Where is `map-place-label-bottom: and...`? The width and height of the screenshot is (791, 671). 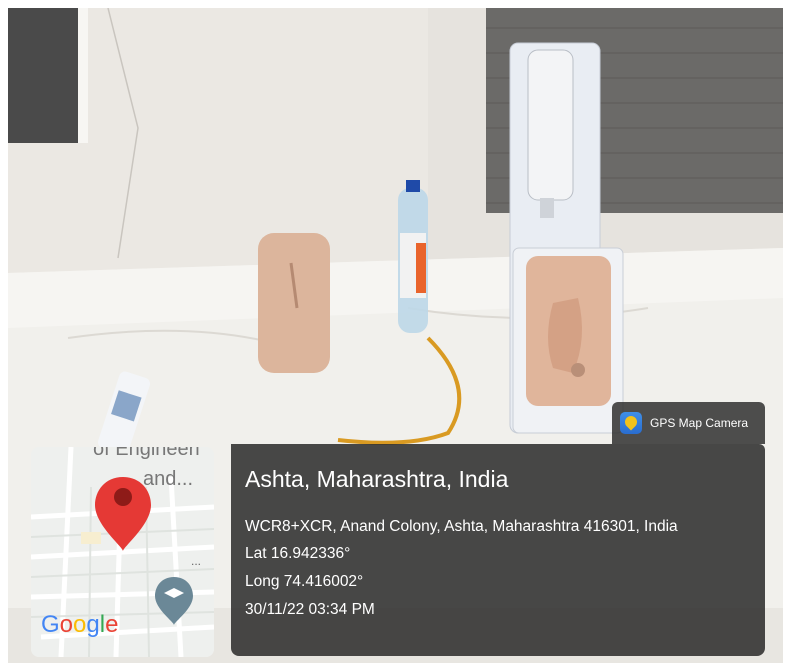 map-place-label-bottom: and... is located at coordinates (168, 479).